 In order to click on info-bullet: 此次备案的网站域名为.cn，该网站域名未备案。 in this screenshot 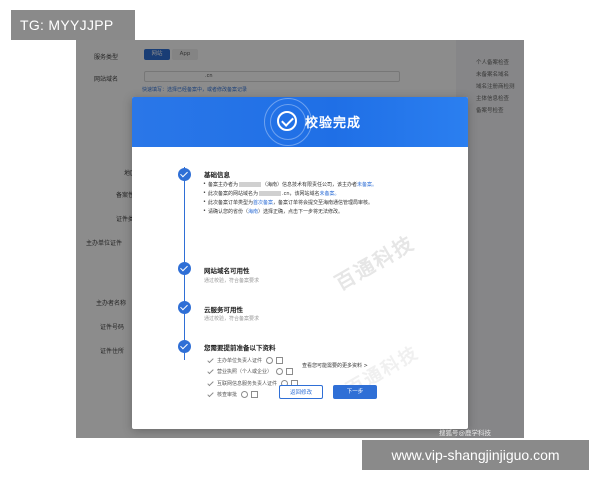, I will do `click(271, 193)`.